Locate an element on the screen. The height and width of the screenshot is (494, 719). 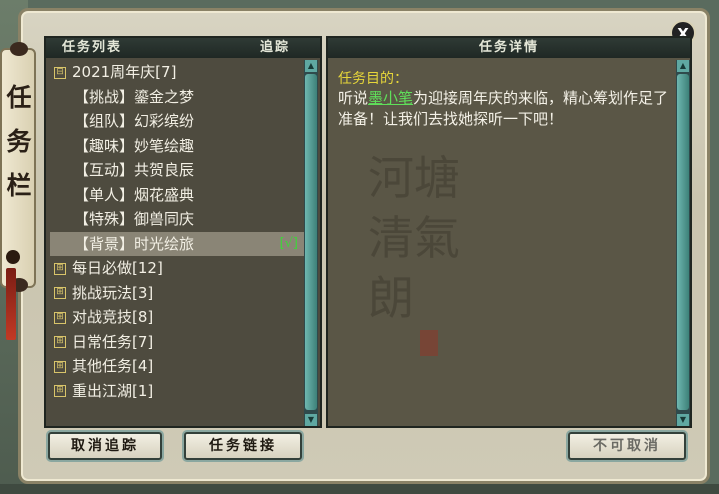
detail-scroll-thumb is located at coordinates (683, 242).